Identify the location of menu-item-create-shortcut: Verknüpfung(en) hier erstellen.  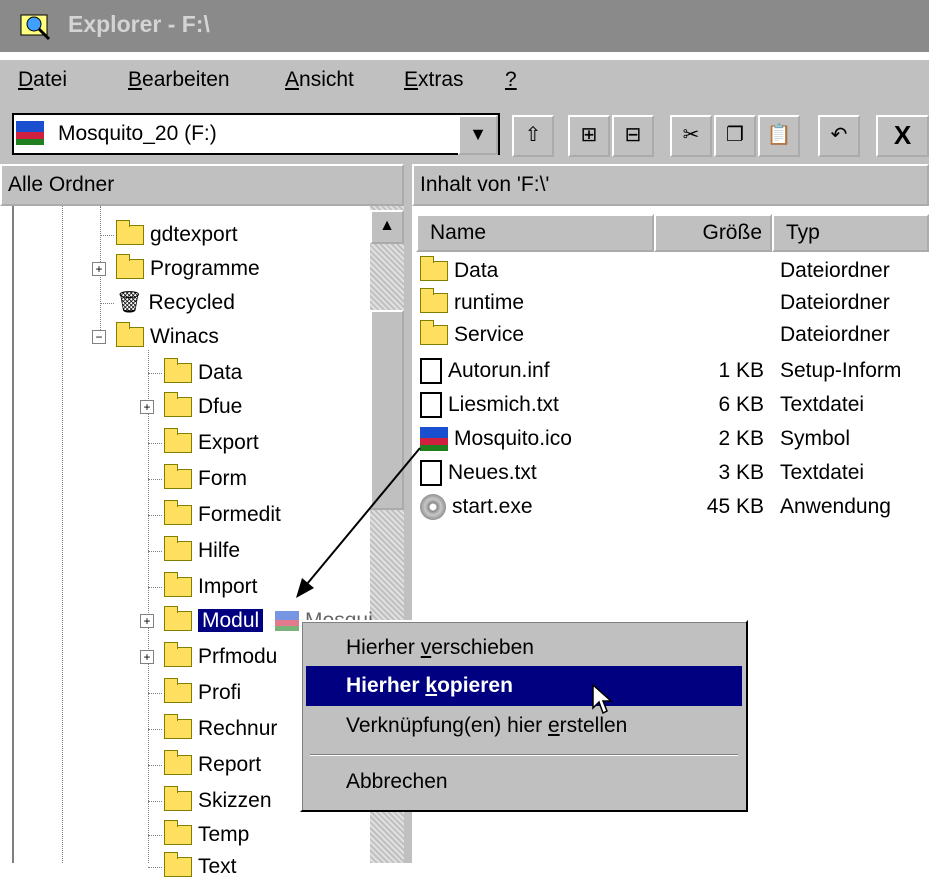
(524, 726).